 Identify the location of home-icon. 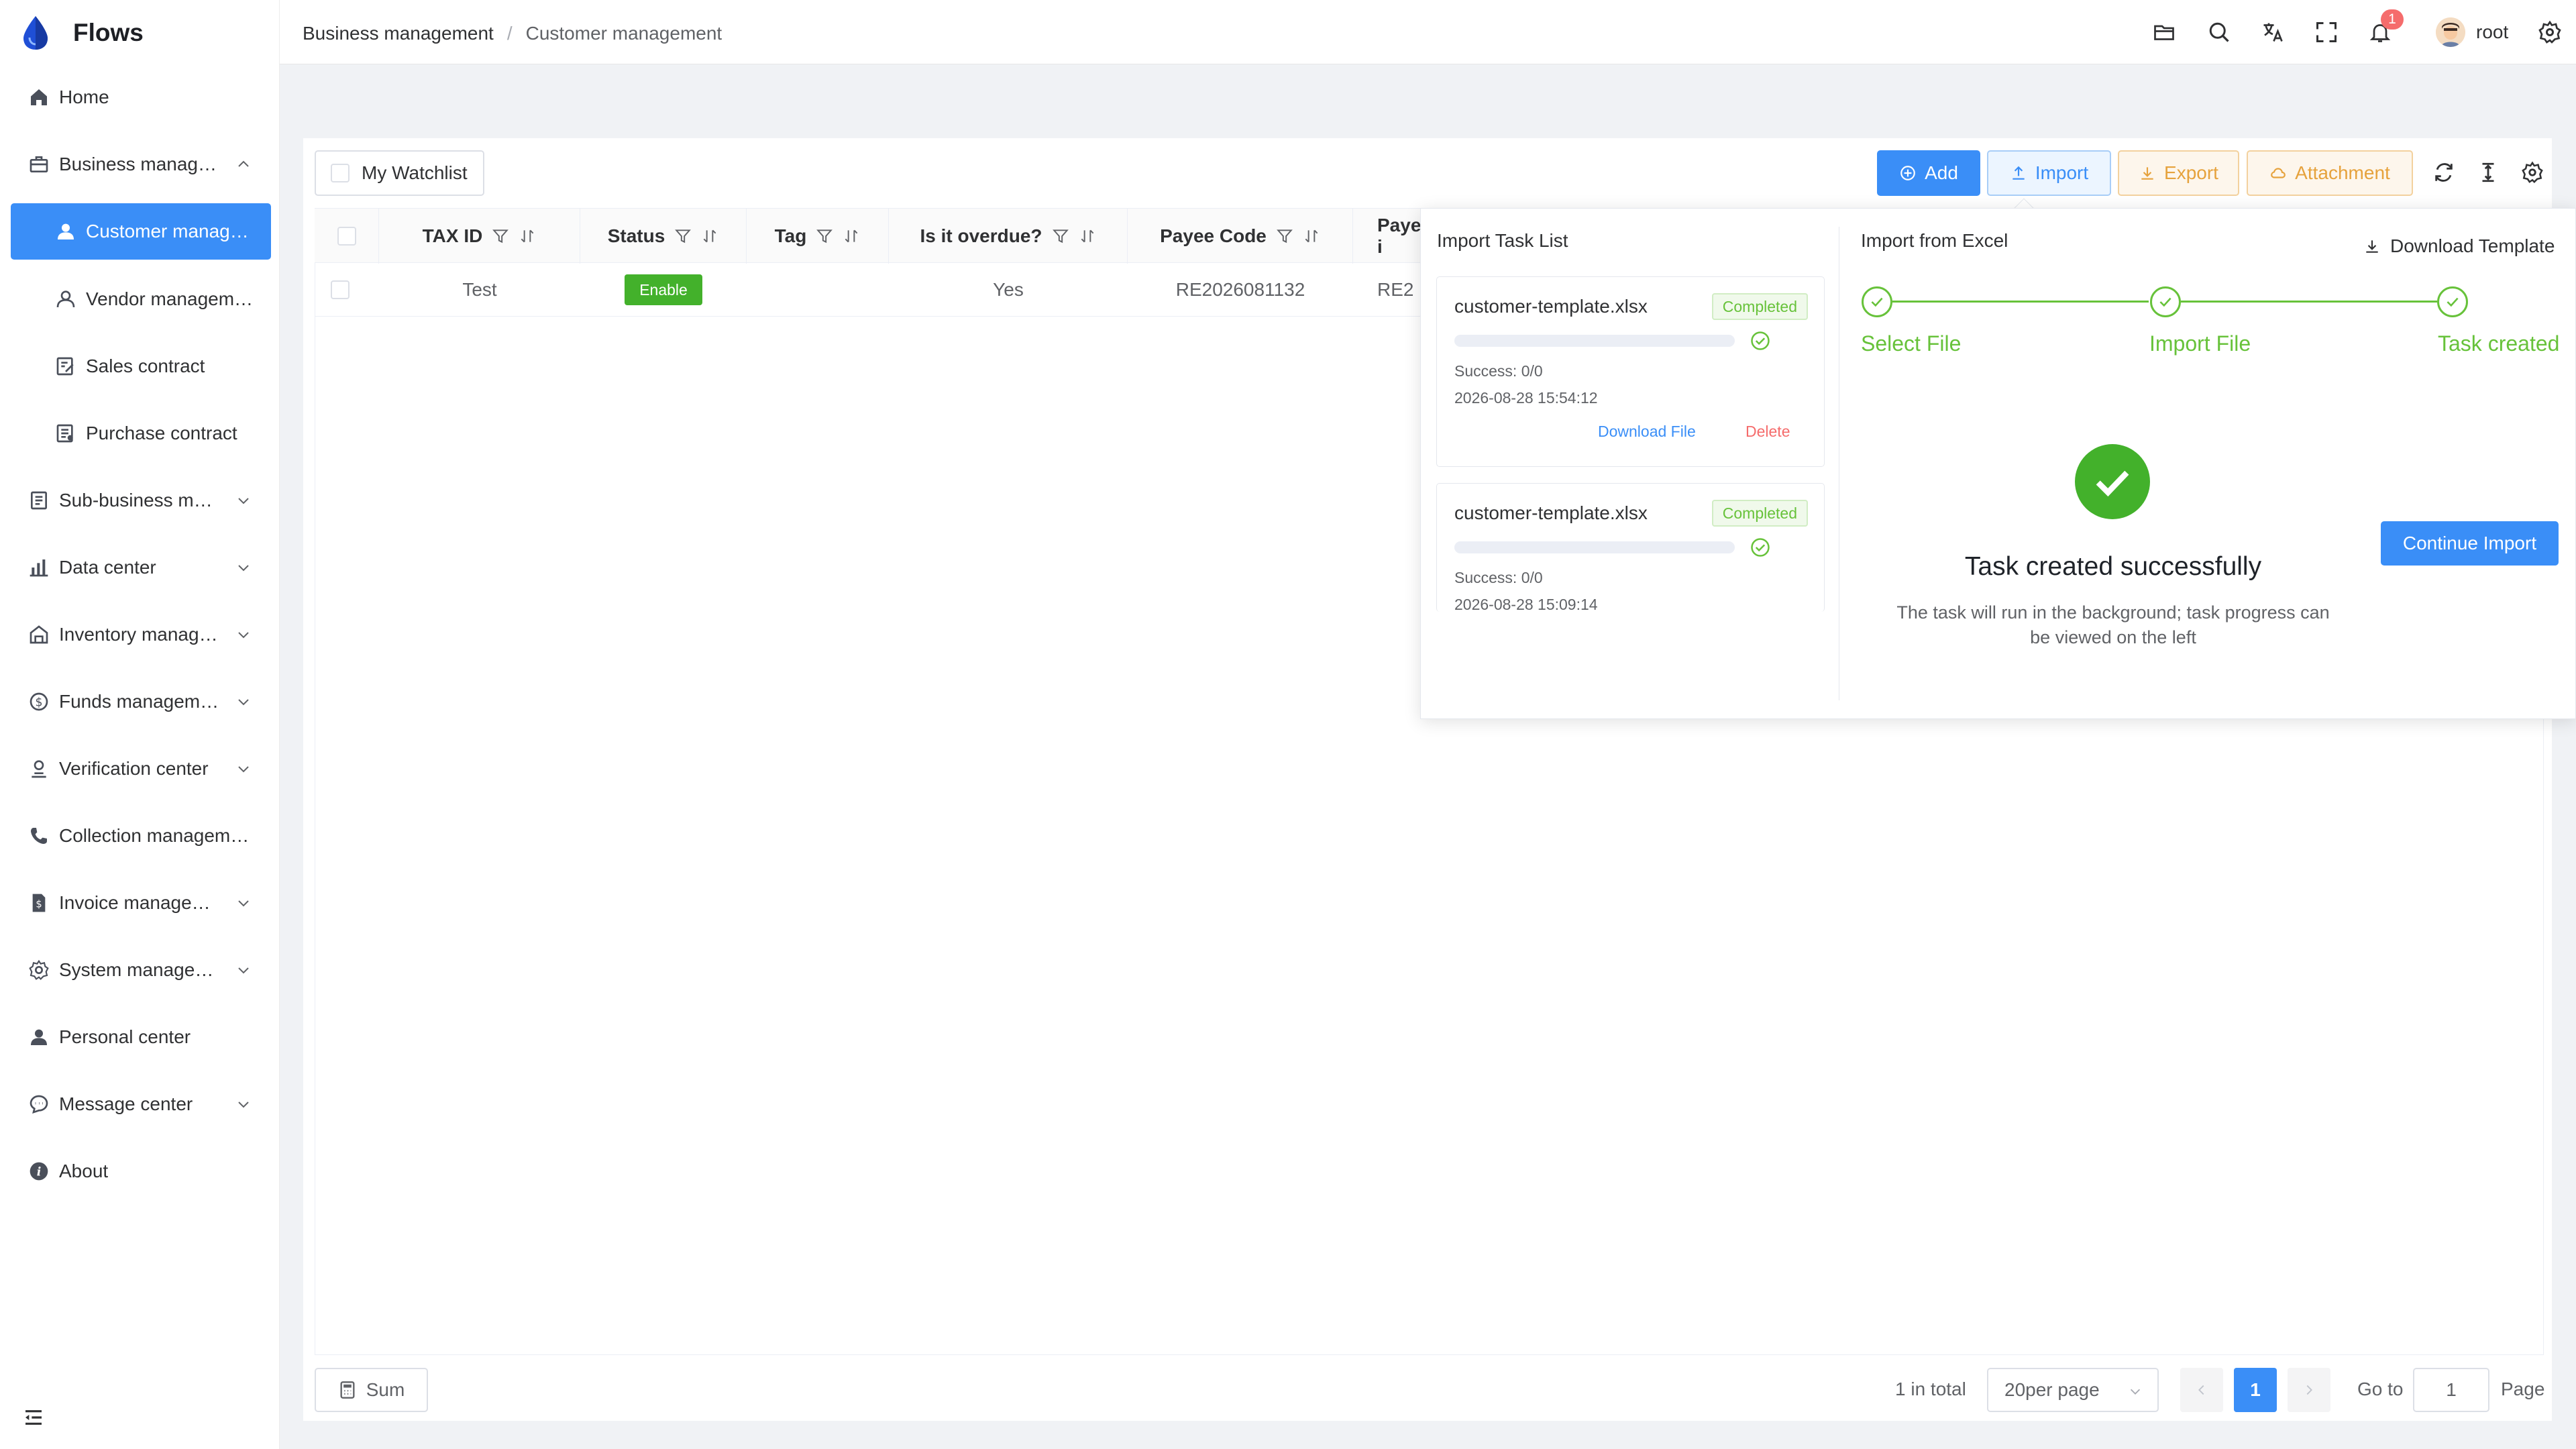
(39, 97).